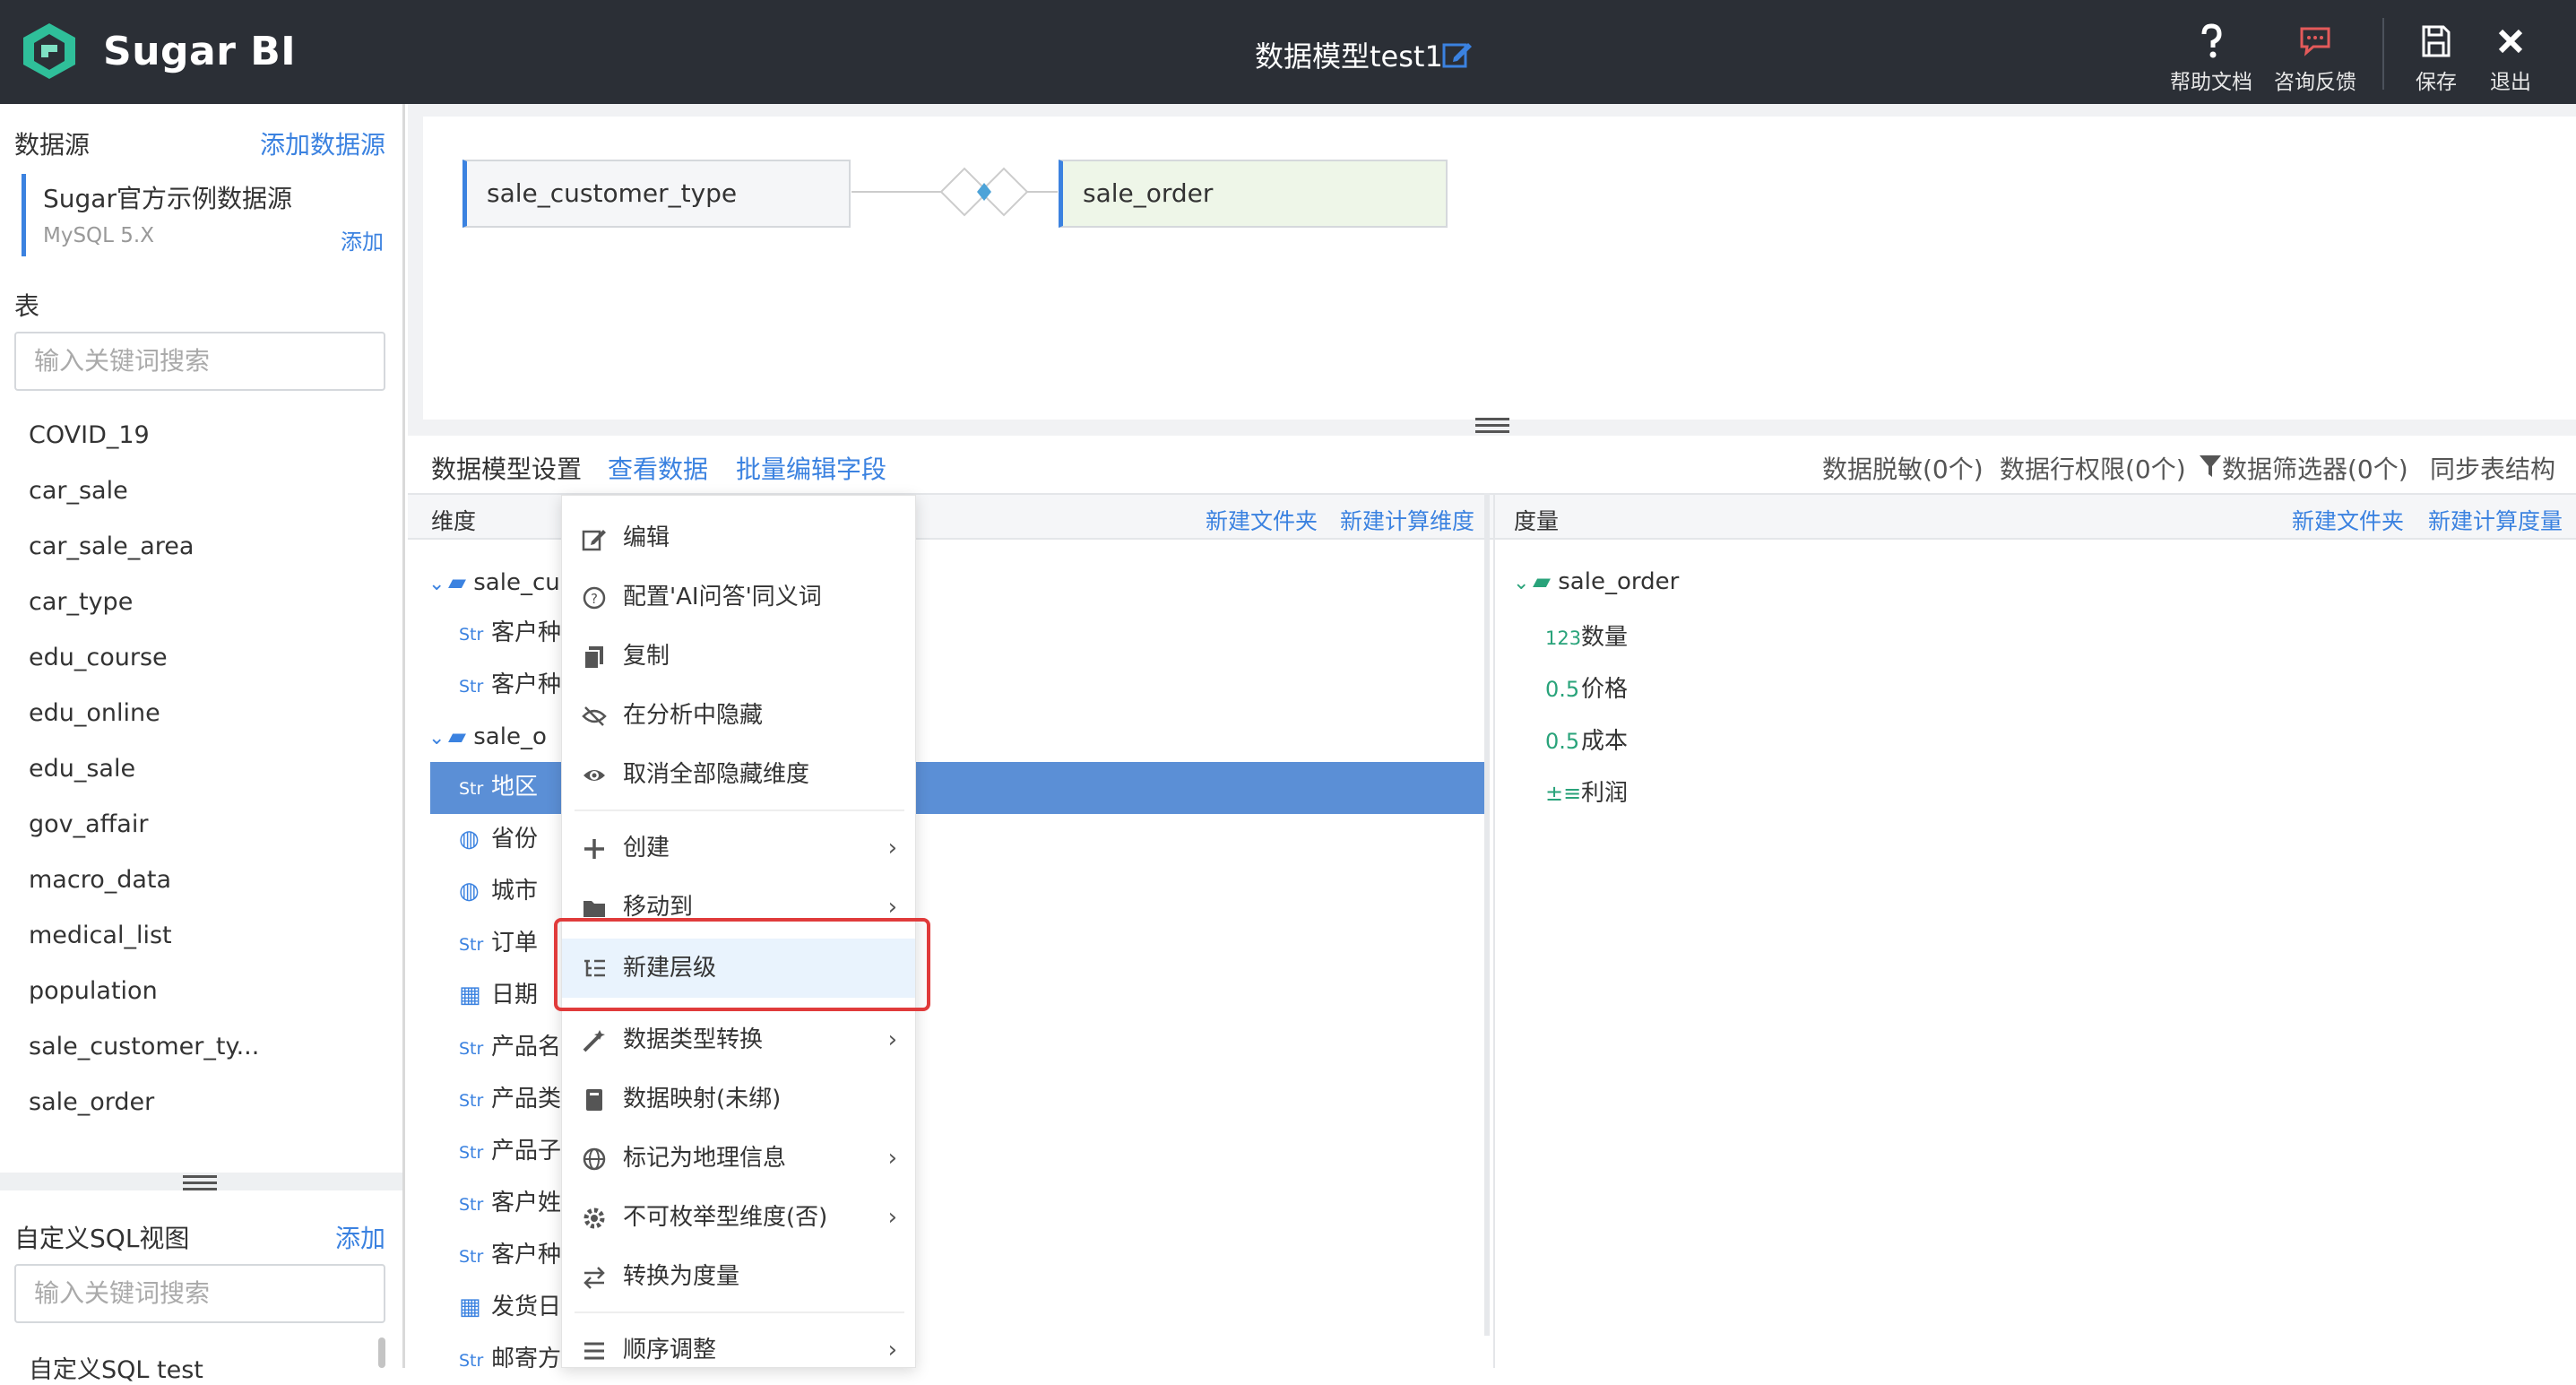  What do you see at coordinates (81, 602) in the screenshot?
I see `table-item: car_type` at bounding box center [81, 602].